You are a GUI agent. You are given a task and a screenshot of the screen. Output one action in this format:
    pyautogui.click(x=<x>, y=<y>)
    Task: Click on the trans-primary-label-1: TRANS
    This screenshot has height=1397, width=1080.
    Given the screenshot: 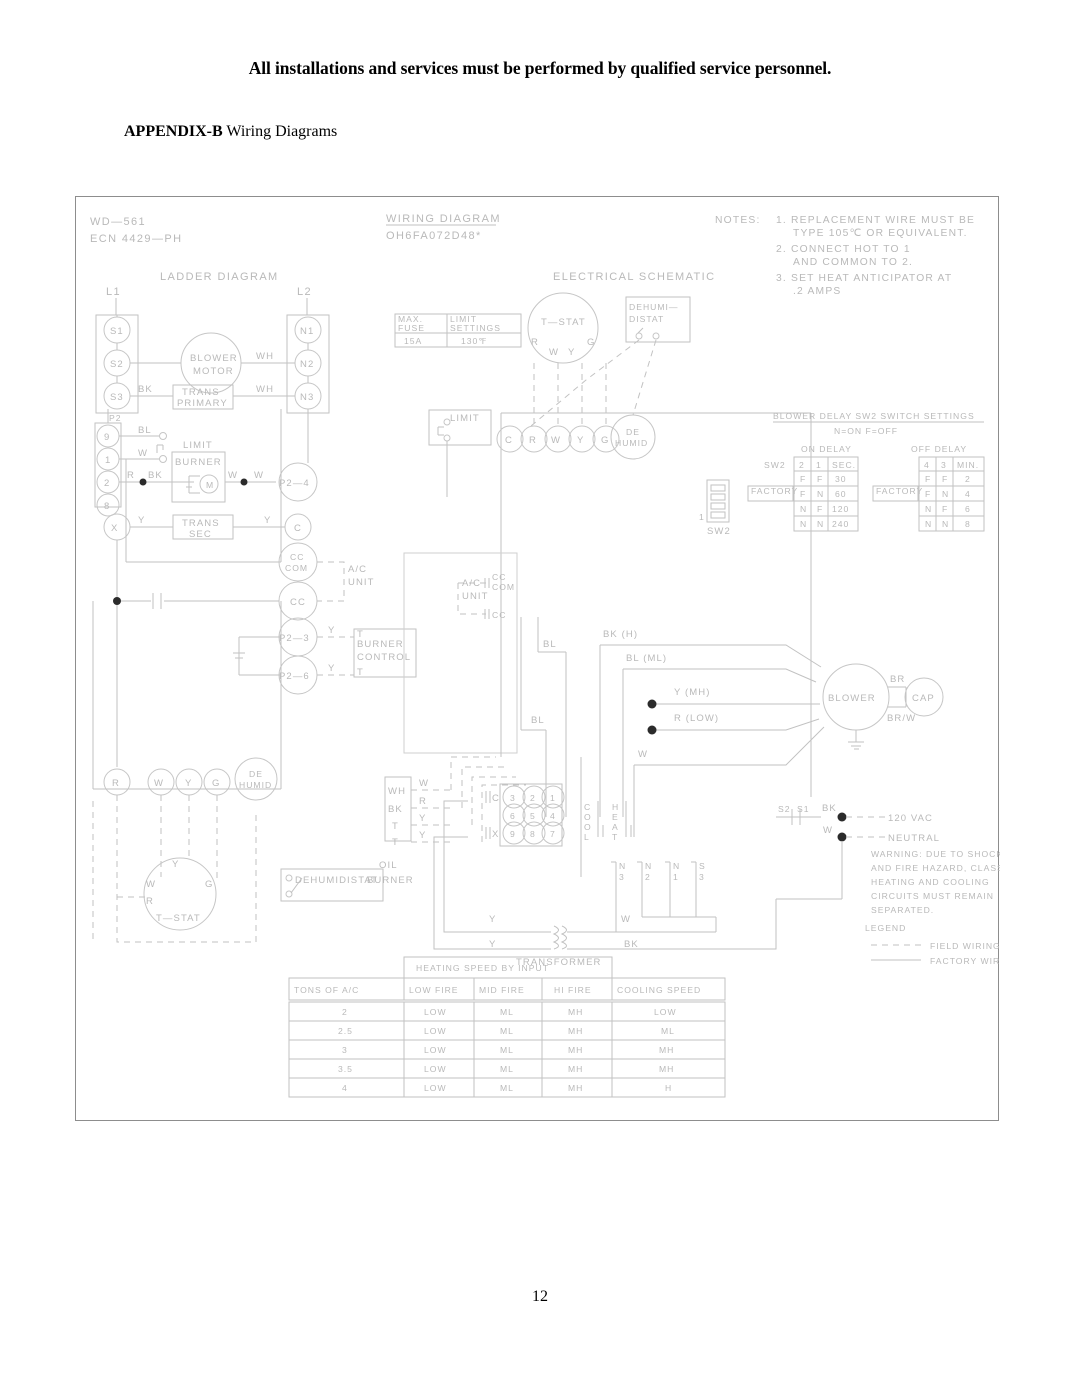 What is the action you would take?
    pyautogui.click(x=201, y=392)
    